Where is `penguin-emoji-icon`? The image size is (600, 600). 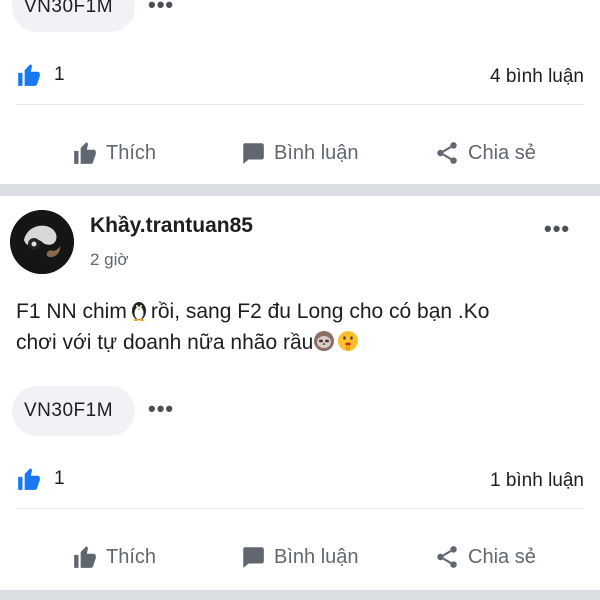 penguin-emoji-icon is located at coordinates (139, 310).